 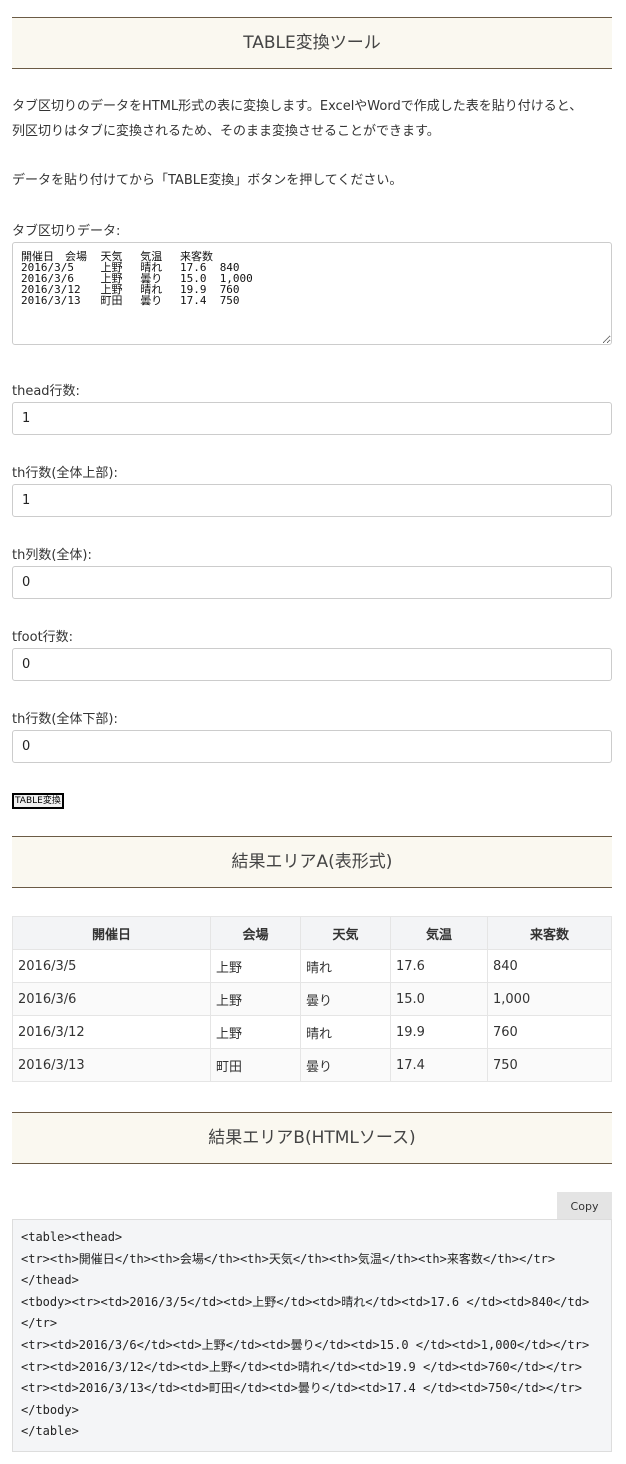 What do you see at coordinates (111, 999) in the screenshot?
I see `table-cell: 2016/3/6` at bounding box center [111, 999].